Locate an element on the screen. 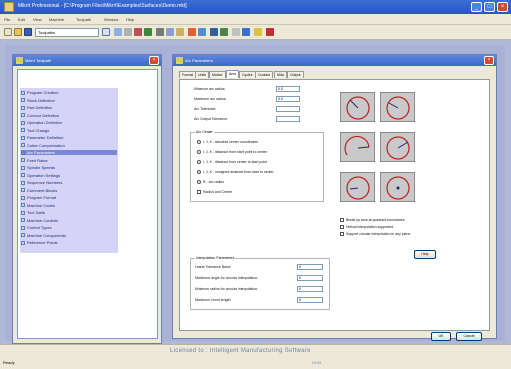 This screenshot has width=511, height=369. grid-icon is located at coordinates (214, 32).